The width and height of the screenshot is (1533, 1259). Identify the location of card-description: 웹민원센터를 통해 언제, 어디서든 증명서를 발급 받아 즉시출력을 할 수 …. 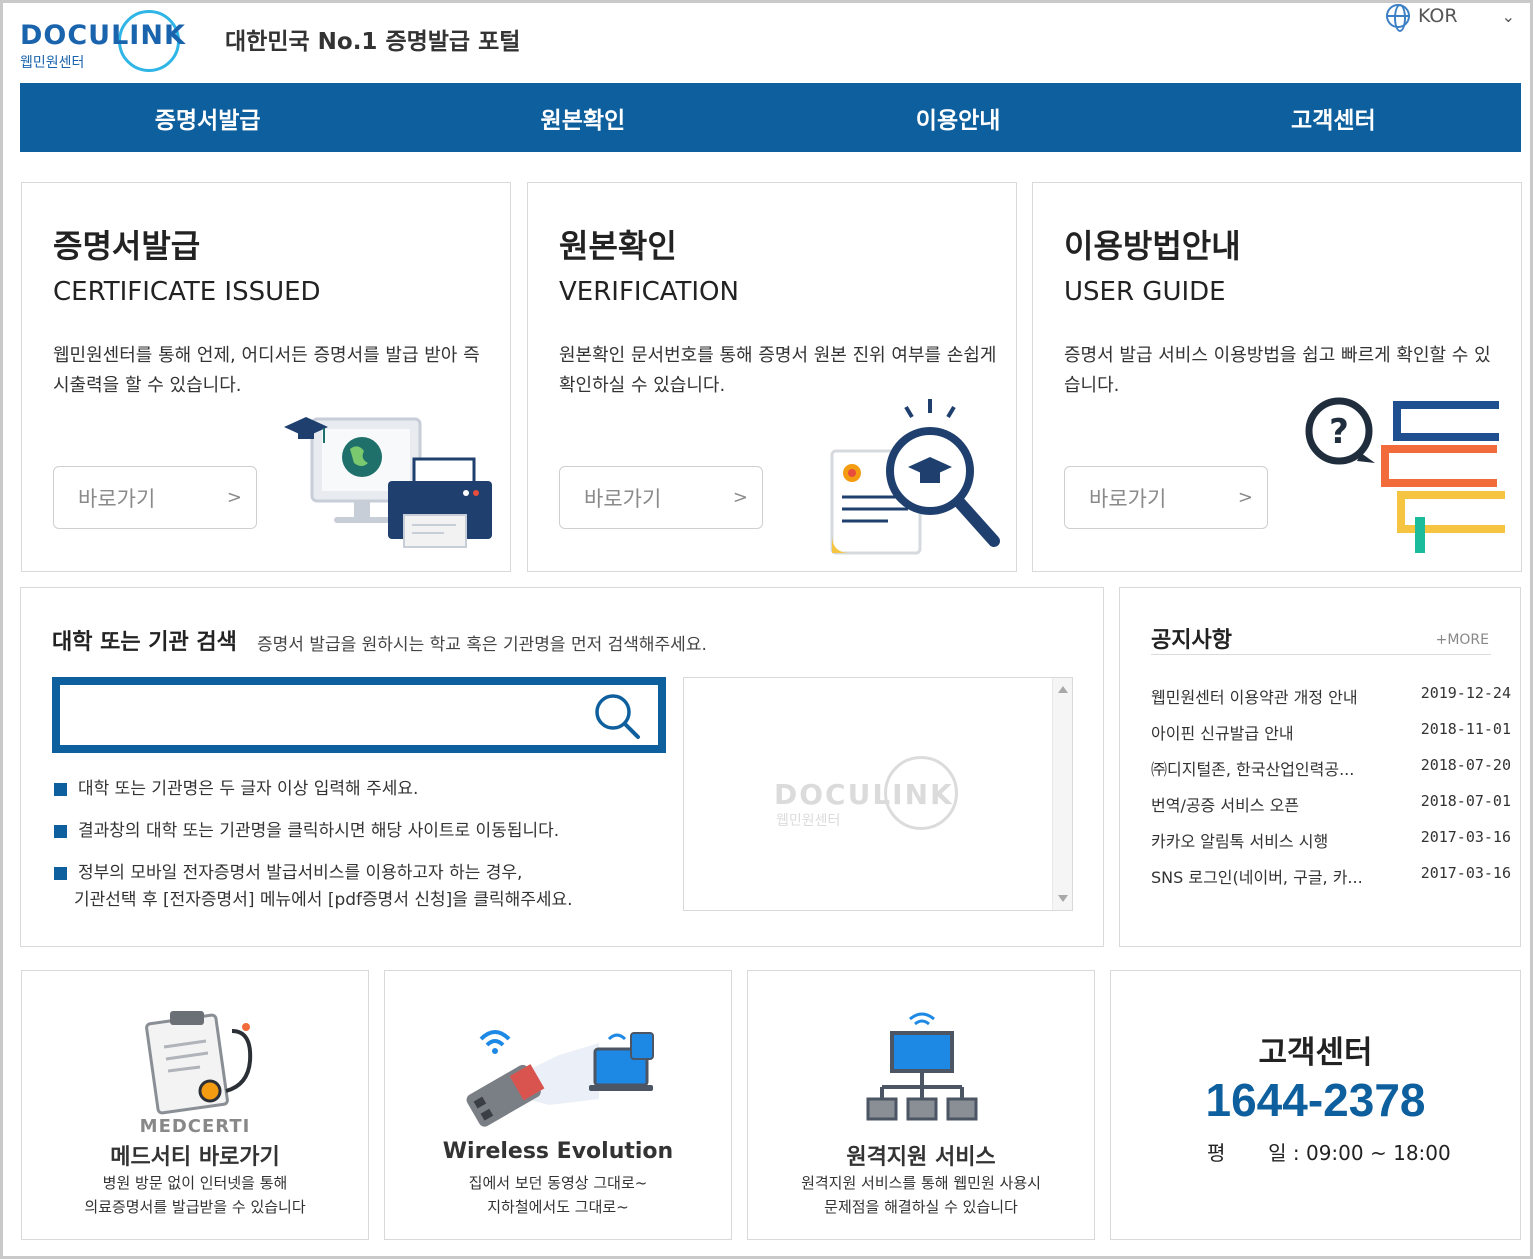
(266, 370).